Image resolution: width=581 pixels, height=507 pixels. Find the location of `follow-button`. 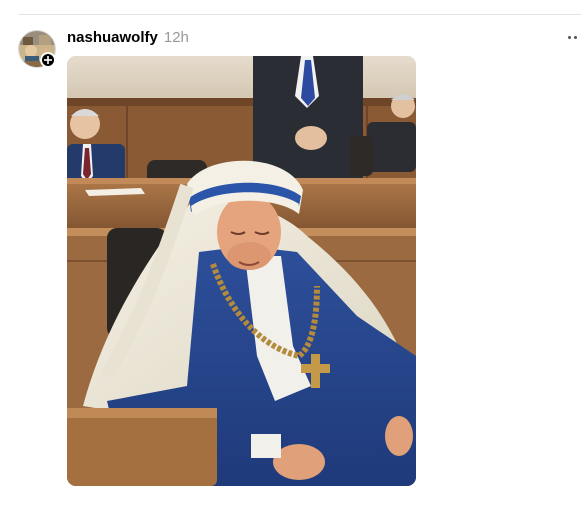

follow-button is located at coordinates (48, 60).